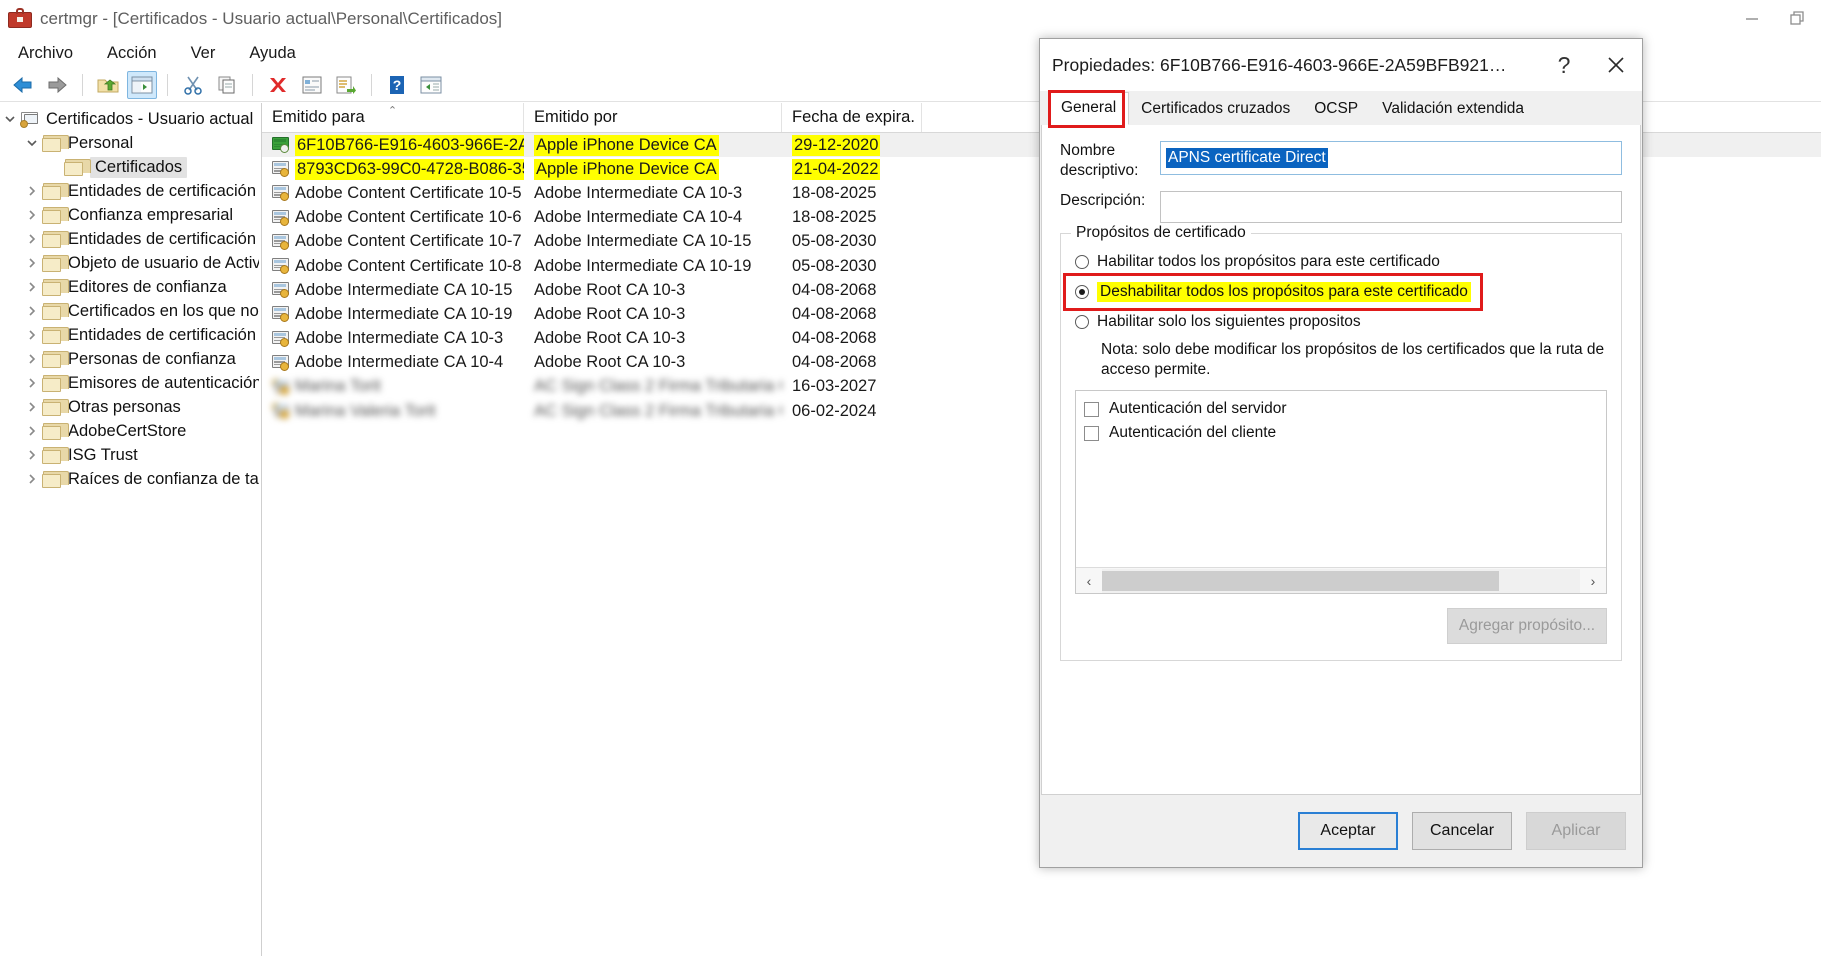  I want to click on column-header-issued-by: Emitido por, so click(653, 117).